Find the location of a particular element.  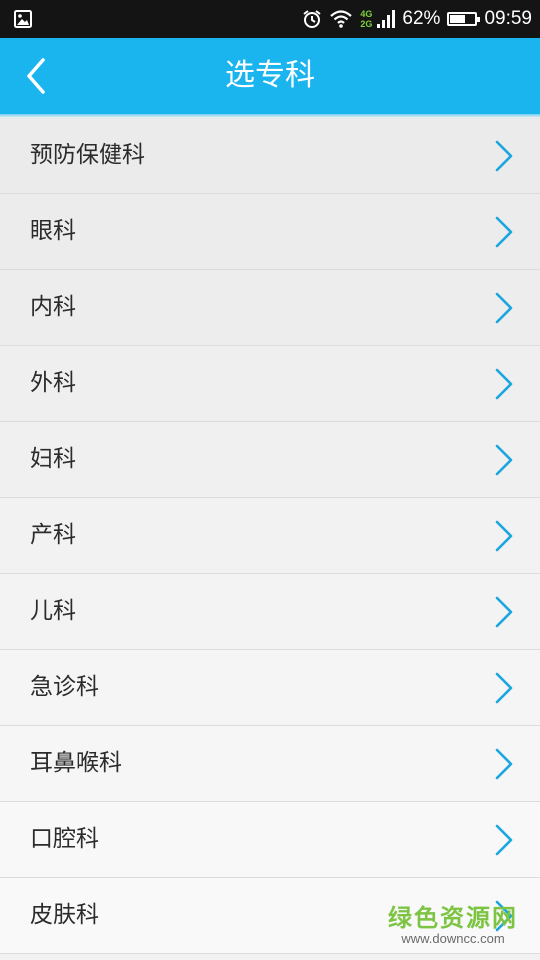

department-label: 妇科 is located at coordinates (53, 459).